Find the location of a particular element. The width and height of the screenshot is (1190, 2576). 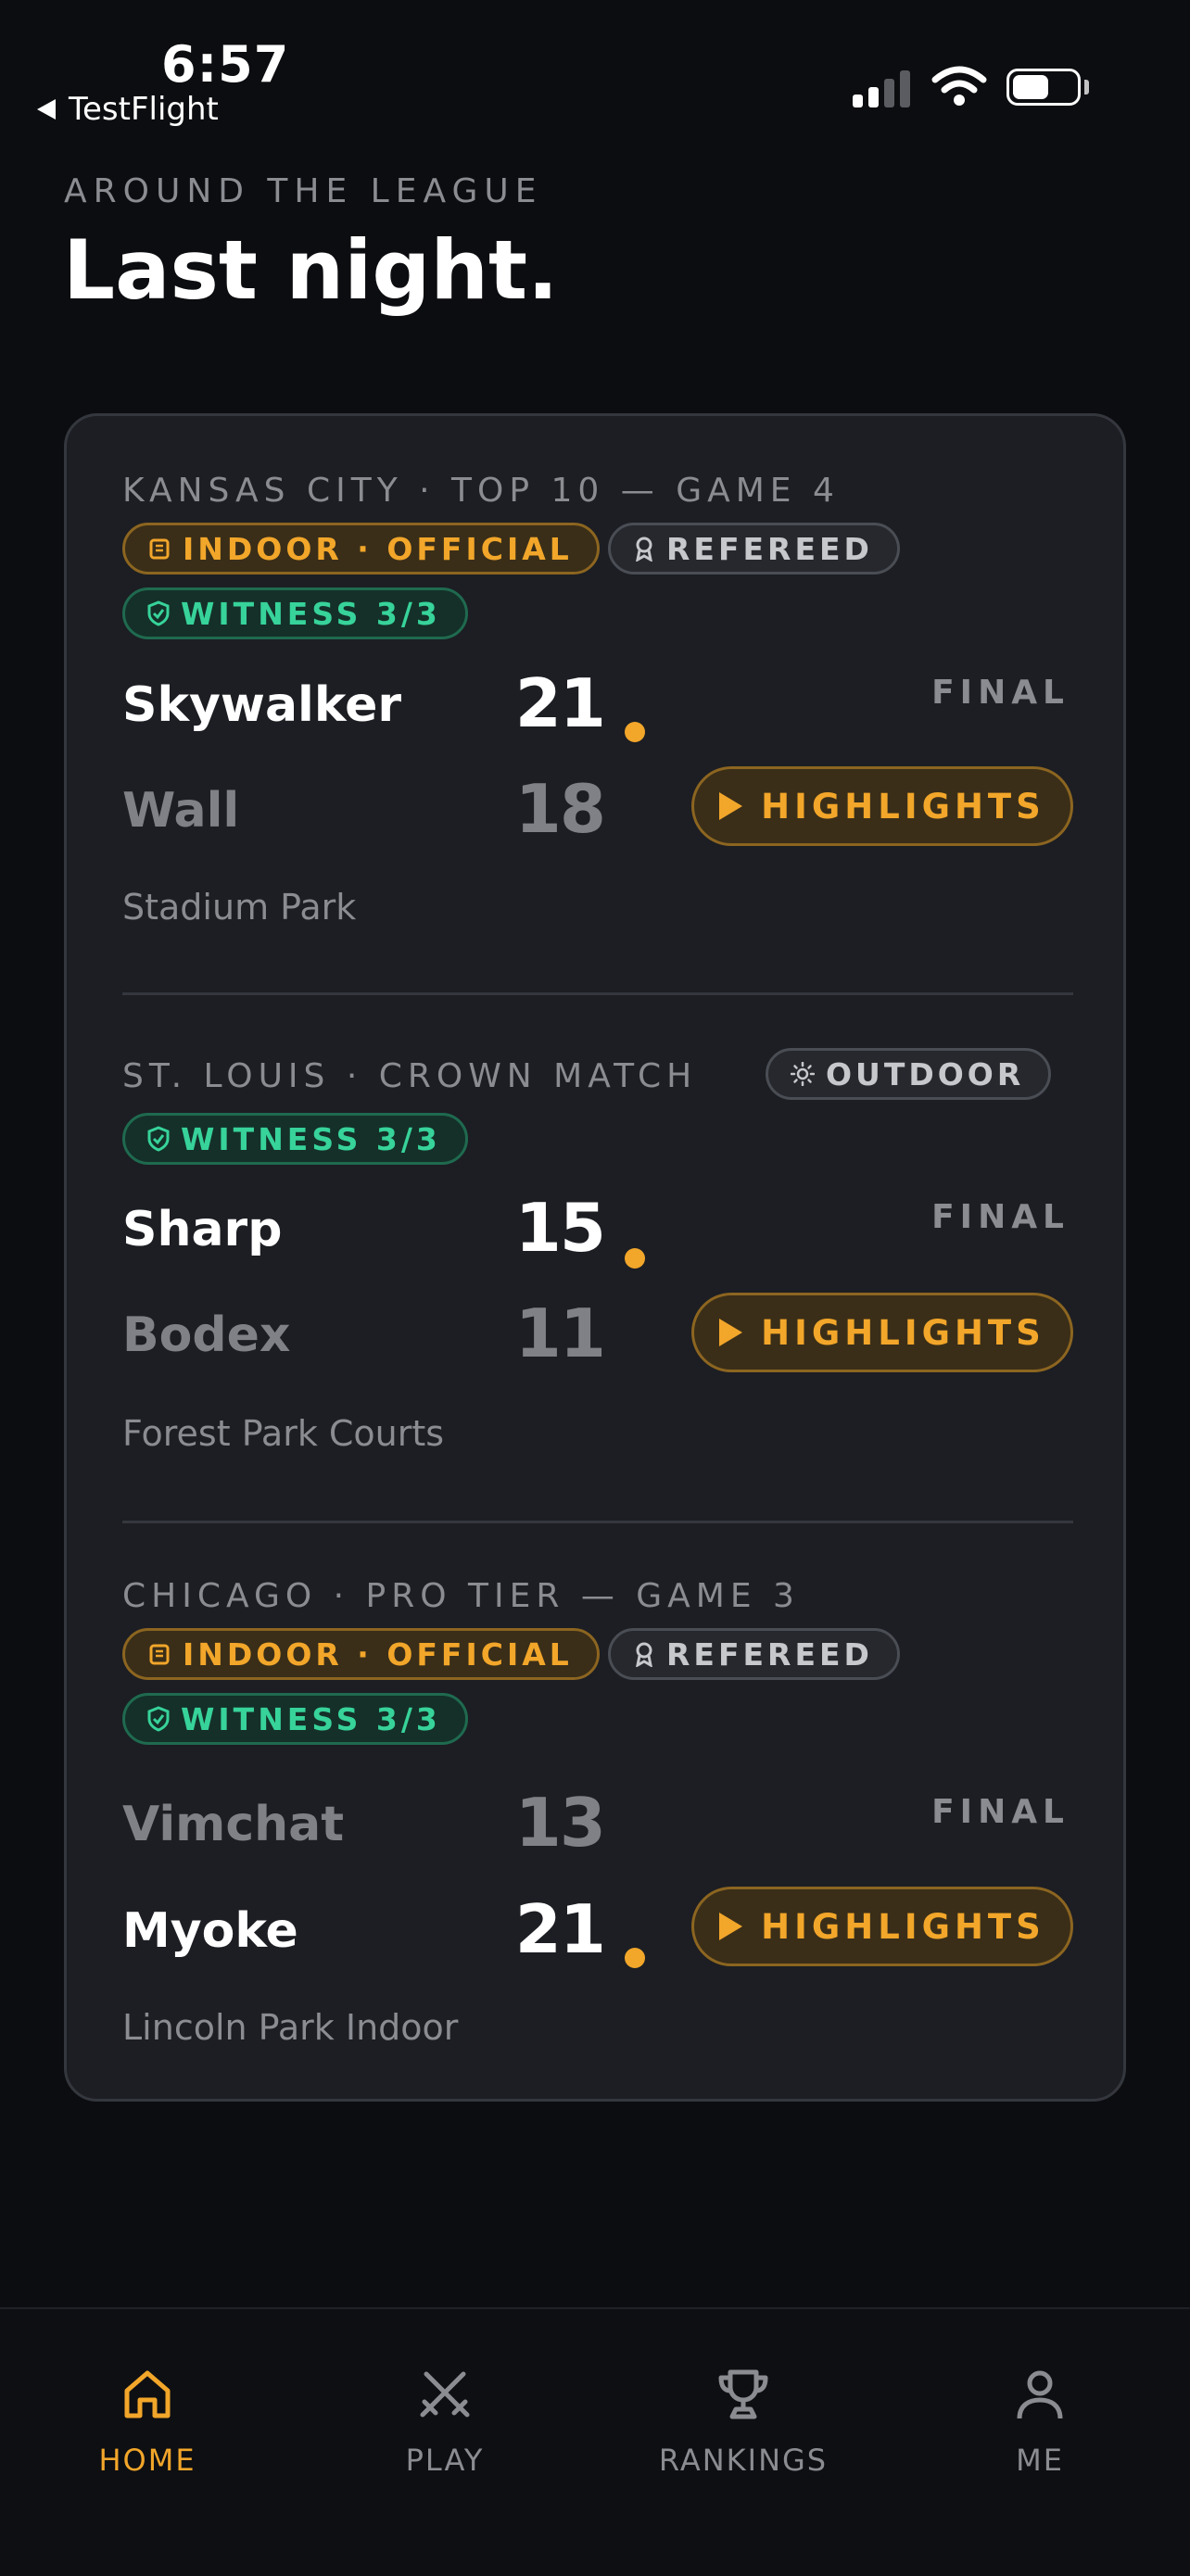

team-score: 11 is located at coordinates (560, 1333).